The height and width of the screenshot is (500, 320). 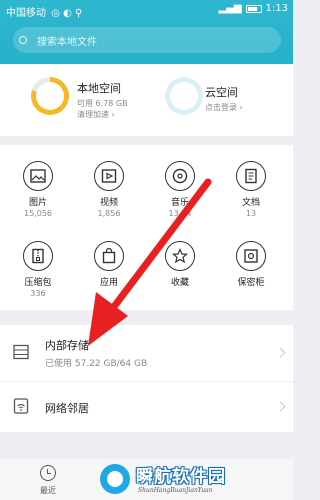 What do you see at coordinates (109, 176) in the screenshot?
I see `video-icon` at bounding box center [109, 176].